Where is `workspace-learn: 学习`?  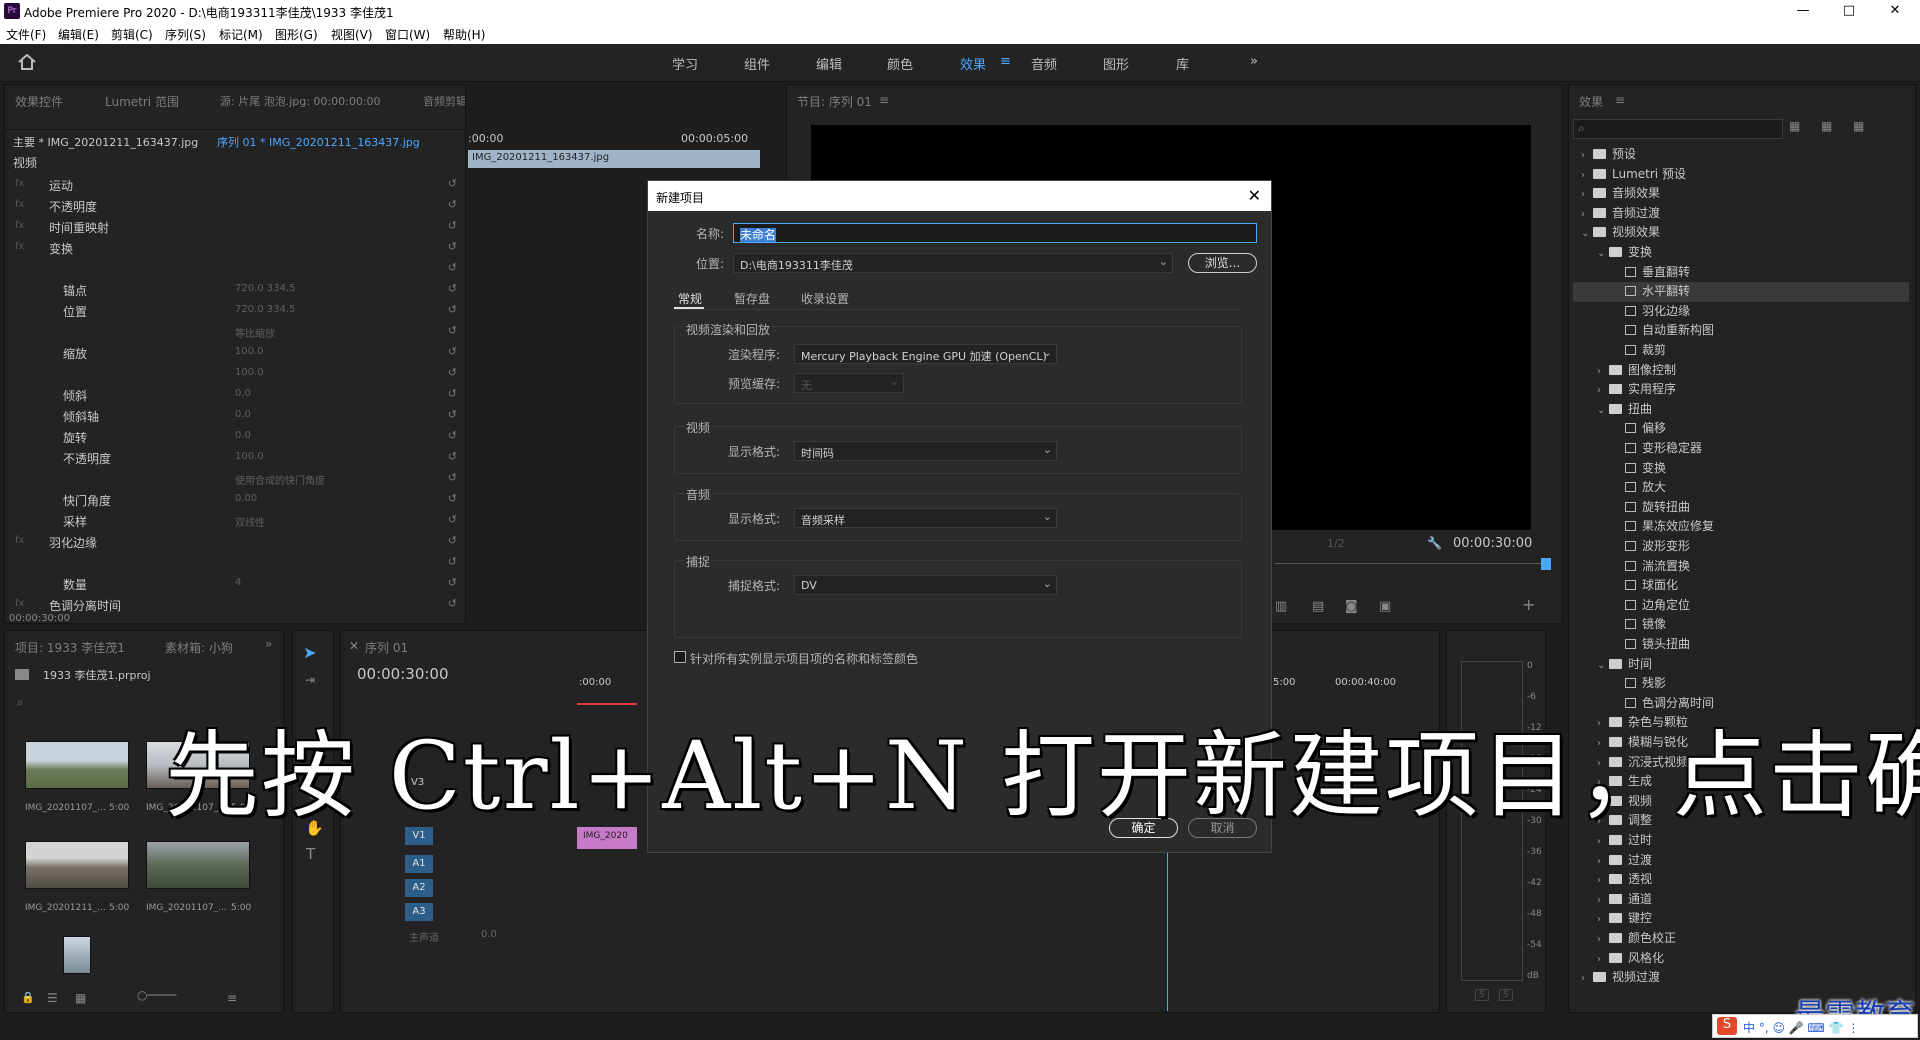 workspace-learn: 学习 is located at coordinates (685, 63).